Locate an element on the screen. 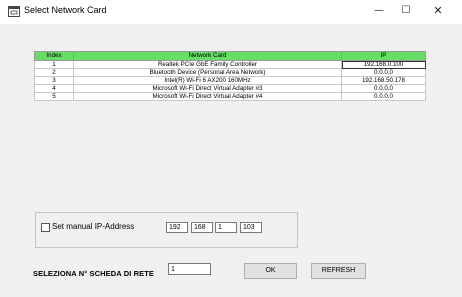 This screenshot has height=297, width=462. cell-ip: 192.168.0.100 is located at coordinates (383, 64).